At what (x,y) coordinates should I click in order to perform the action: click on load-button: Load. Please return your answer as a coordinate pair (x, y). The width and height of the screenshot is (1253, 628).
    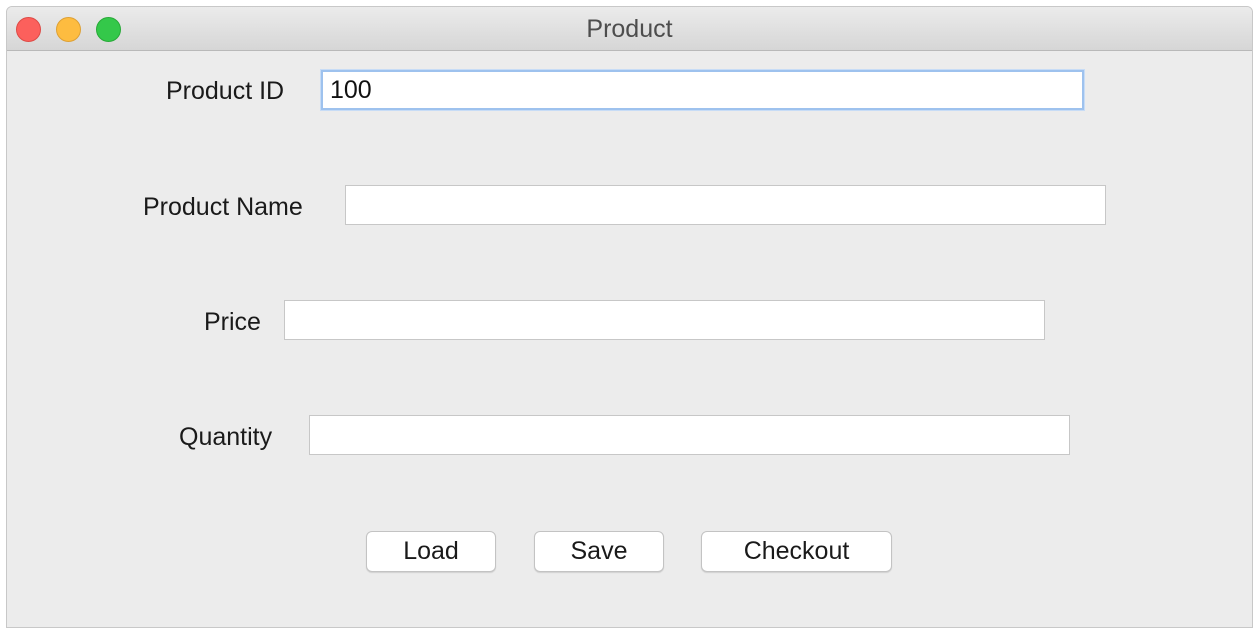
    Looking at the image, I should click on (431, 551).